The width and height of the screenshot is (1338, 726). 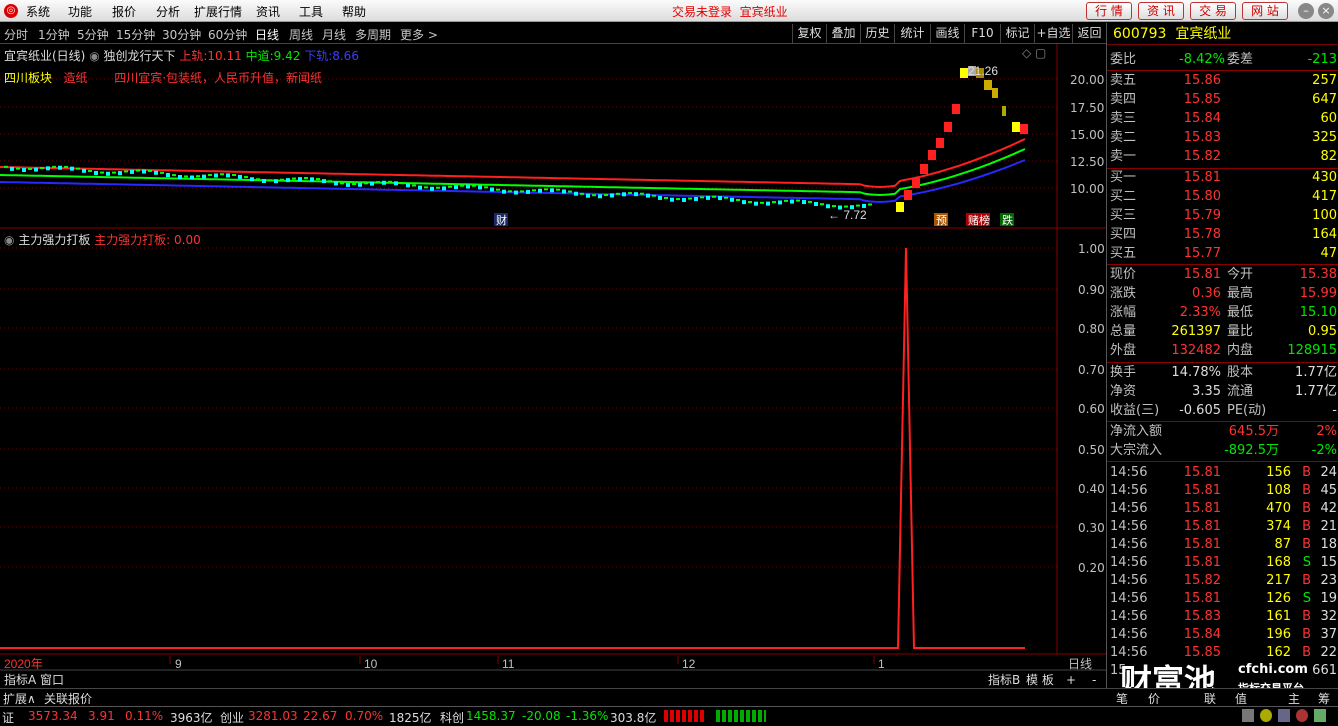 I want to click on ask-row: 卖一 15.82 82, so click(x=1222, y=157).